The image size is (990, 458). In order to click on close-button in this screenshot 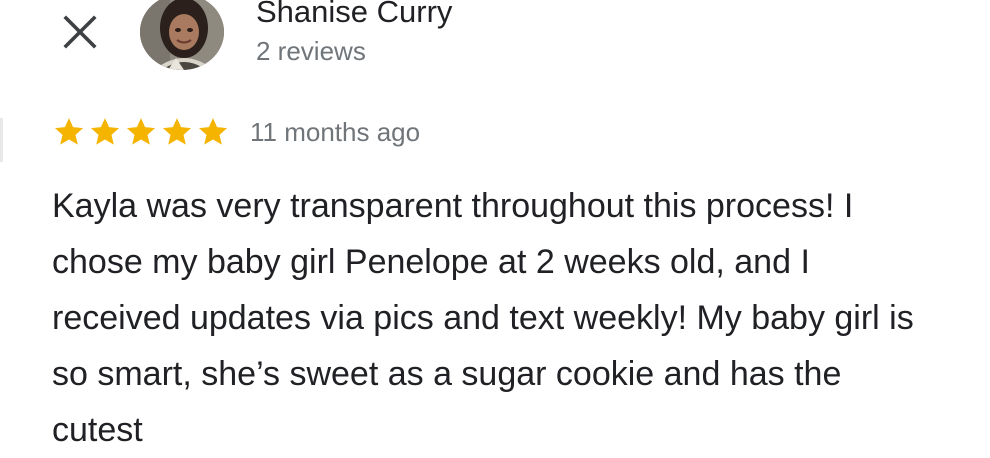, I will do `click(80, 32)`.